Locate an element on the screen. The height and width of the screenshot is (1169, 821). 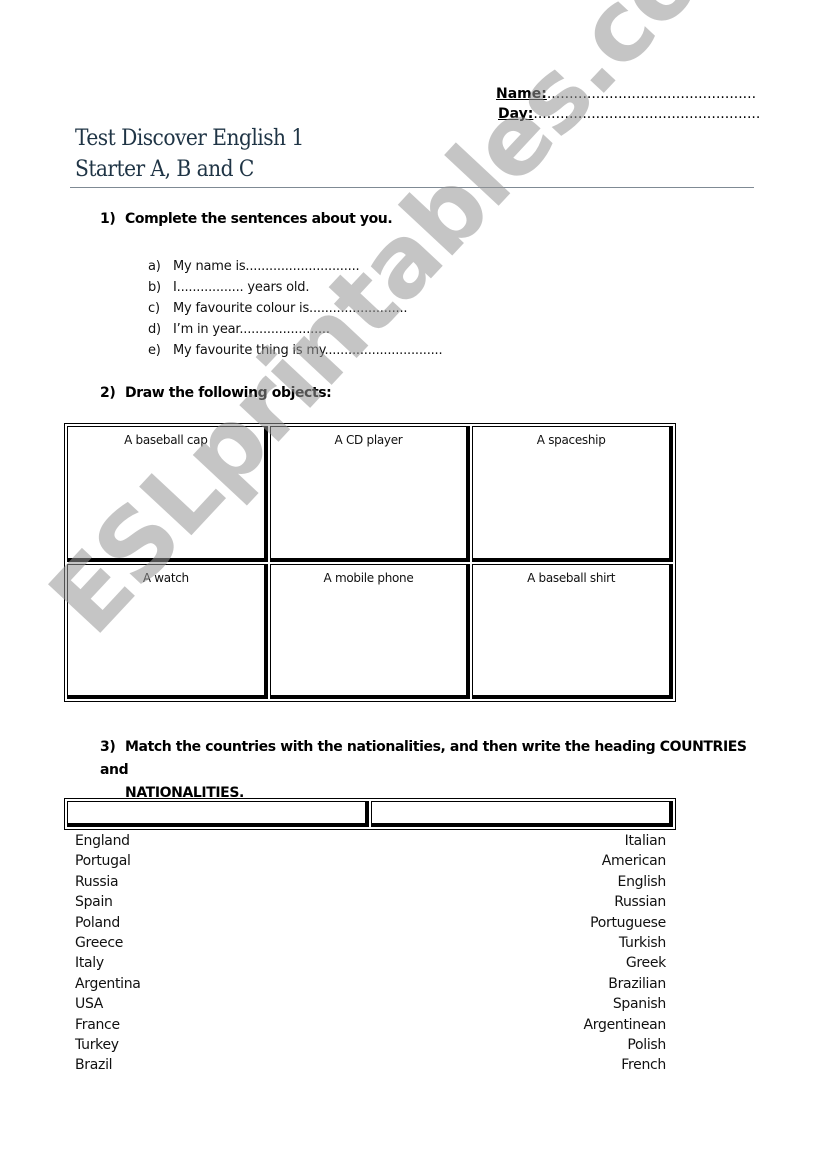
country-item: USA is located at coordinates (89, 1004).